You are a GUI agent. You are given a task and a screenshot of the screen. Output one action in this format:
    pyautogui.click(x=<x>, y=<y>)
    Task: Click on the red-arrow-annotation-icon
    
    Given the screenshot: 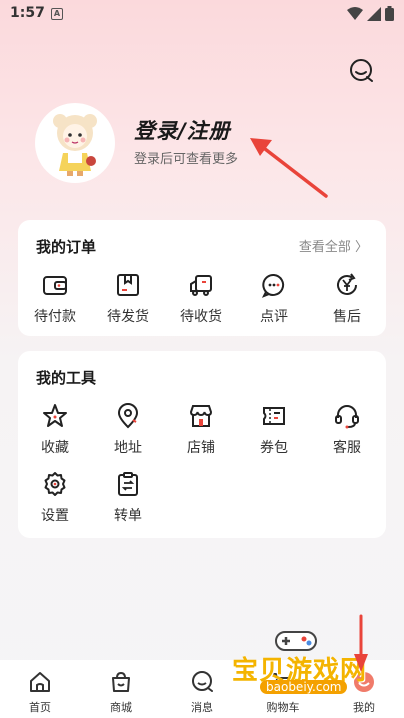 What is the action you would take?
    pyautogui.click(x=289, y=168)
    